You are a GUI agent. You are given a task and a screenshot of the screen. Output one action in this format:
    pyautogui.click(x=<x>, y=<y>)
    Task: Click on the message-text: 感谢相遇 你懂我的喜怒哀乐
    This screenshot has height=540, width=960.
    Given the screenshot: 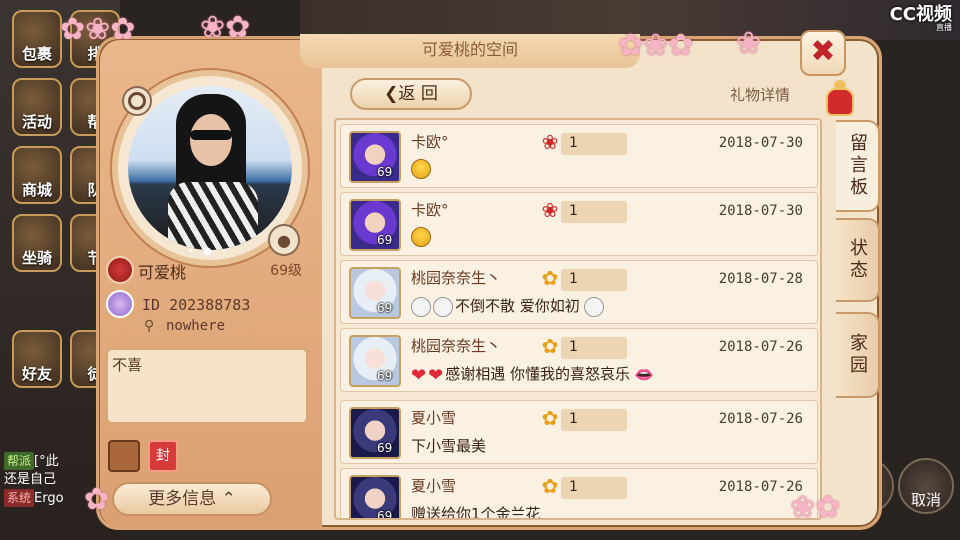 What is the action you would take?
    pyautogui.click(x=537, y=374)
    